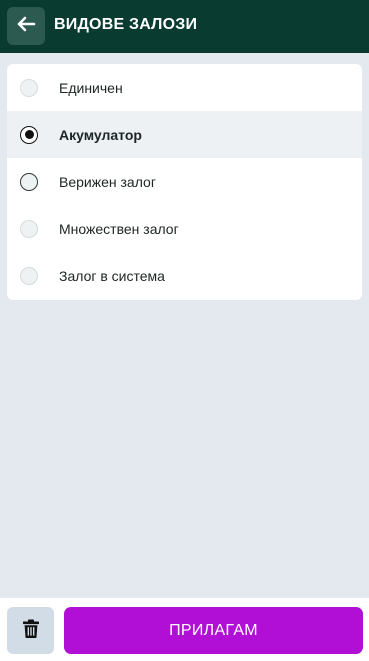  I want to click on action-footer: ПРИЛАГАМ, so click(184, 629).